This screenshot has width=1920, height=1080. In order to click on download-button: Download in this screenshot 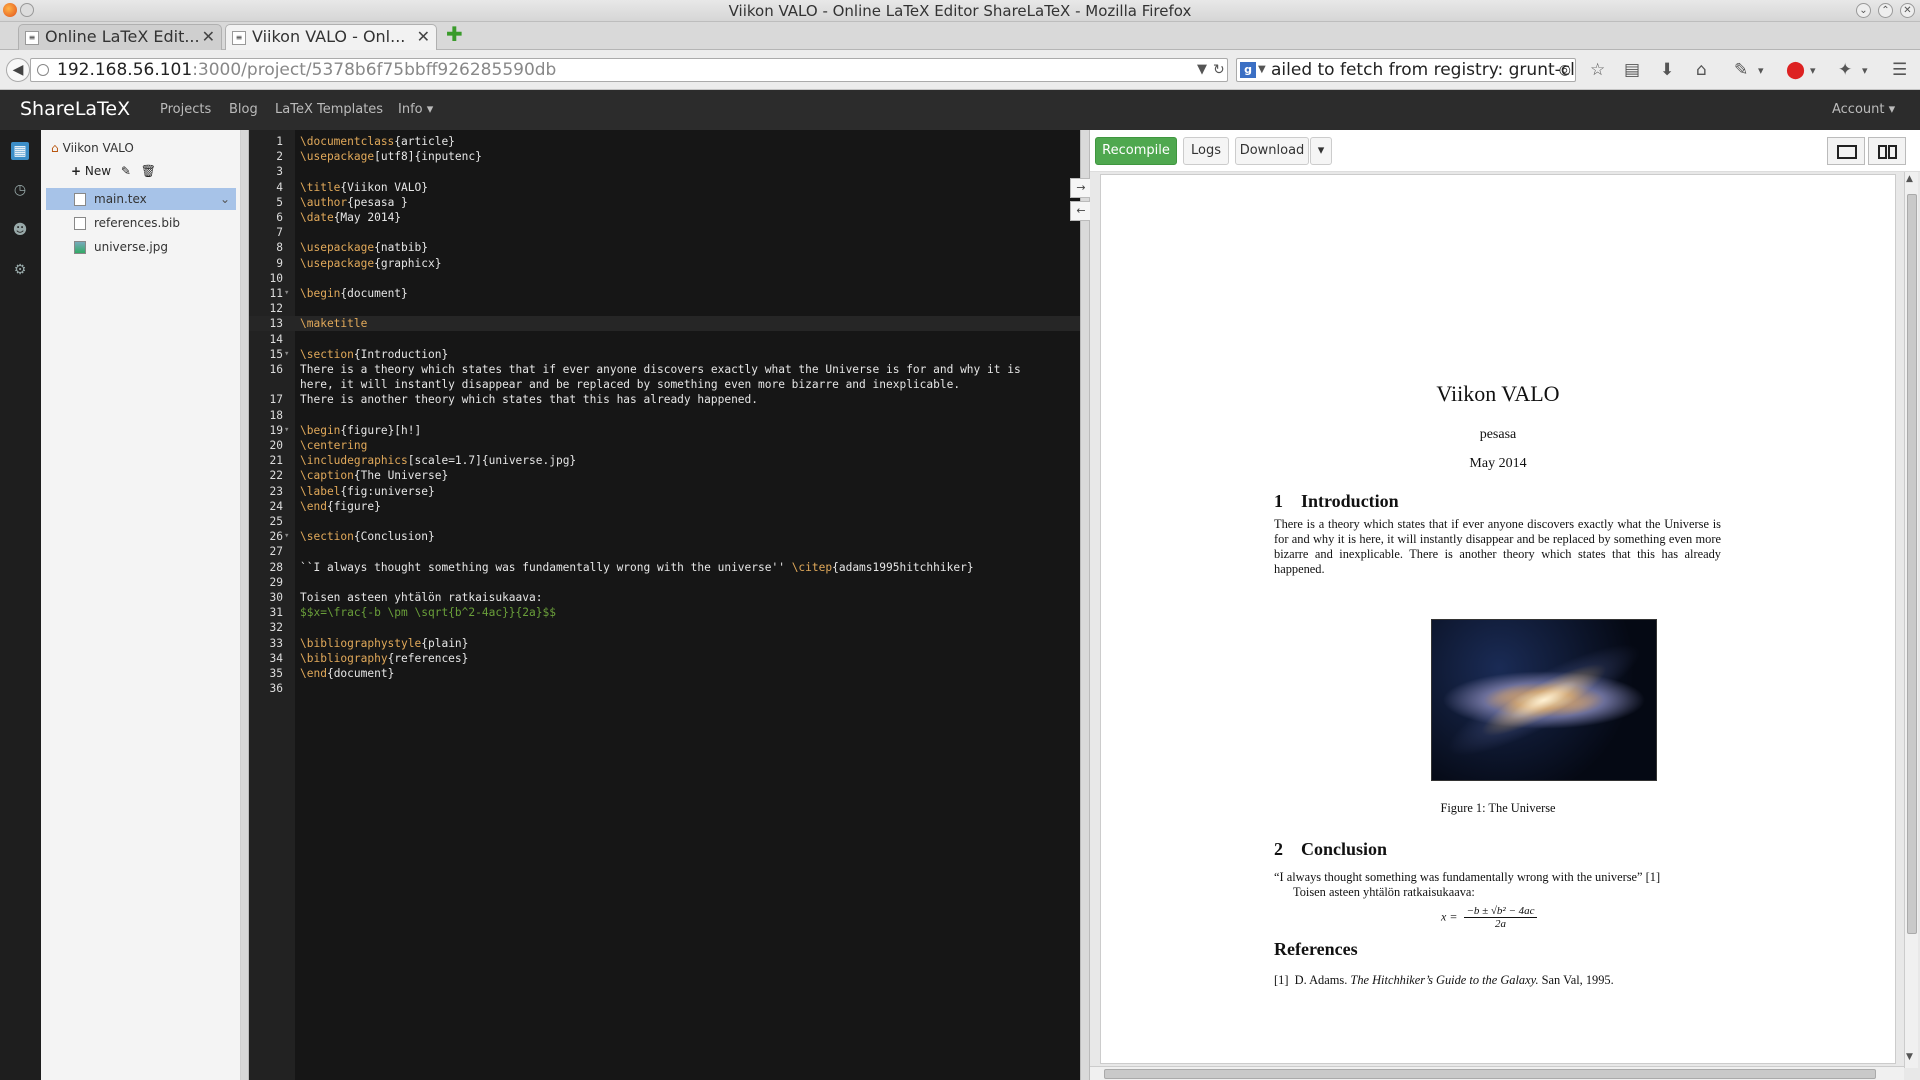, I will do `click(1272, 151)`.